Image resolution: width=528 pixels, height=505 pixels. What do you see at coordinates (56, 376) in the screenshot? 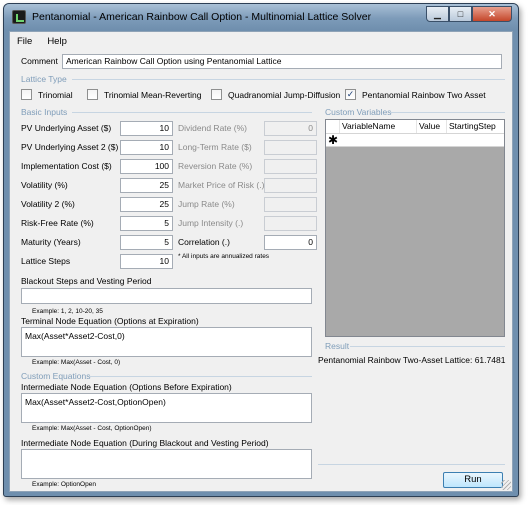
I see `custom-equations-heading: Custom Equations` at bounding box center [56, 376].